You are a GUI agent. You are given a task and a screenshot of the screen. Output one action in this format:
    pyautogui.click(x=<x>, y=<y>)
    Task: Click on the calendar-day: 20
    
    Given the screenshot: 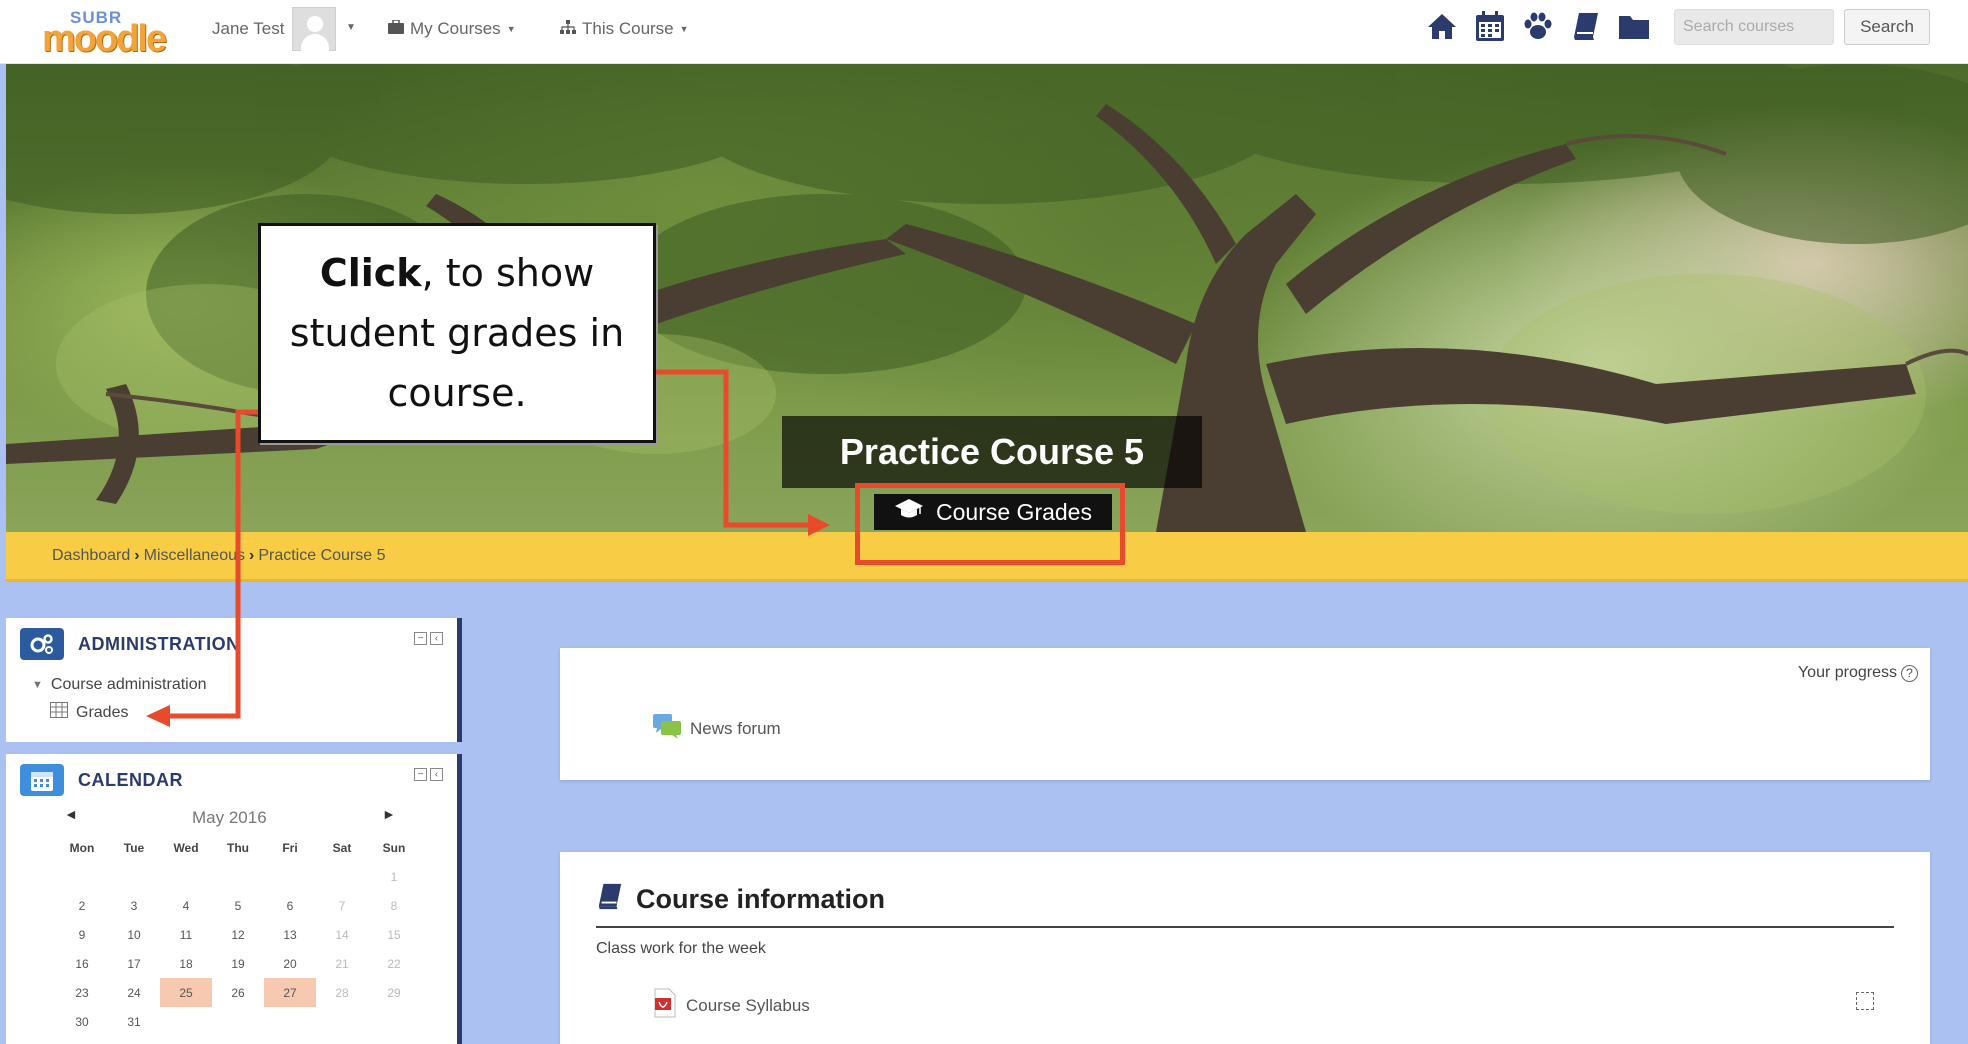 What is the action you would take?
    pyautogui.click(x=290, y=963)
    